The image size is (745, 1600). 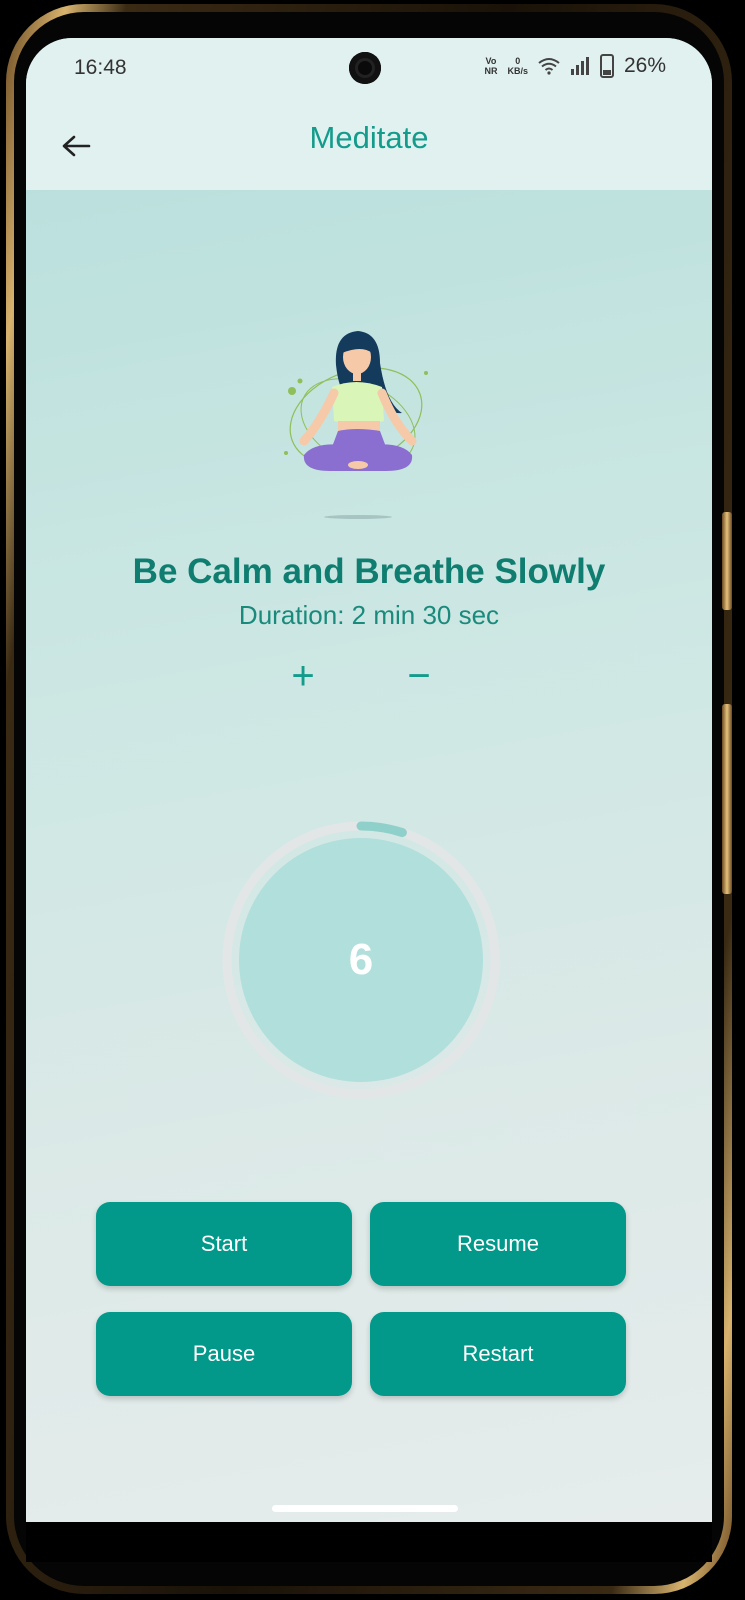 I want to click on minus-icon: −, so click(x=419, y=675).